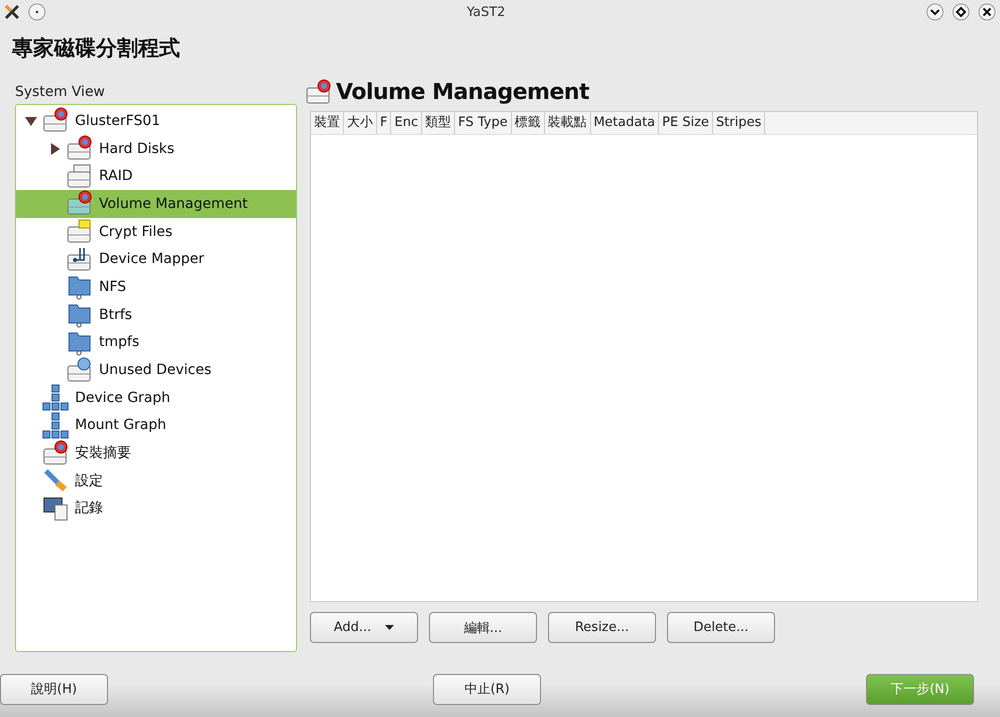 This screenshot has height=717, width=1000. Describe the element at coordinates (12, 12) in the screenshot. I see `app-logo-icon` at that location.